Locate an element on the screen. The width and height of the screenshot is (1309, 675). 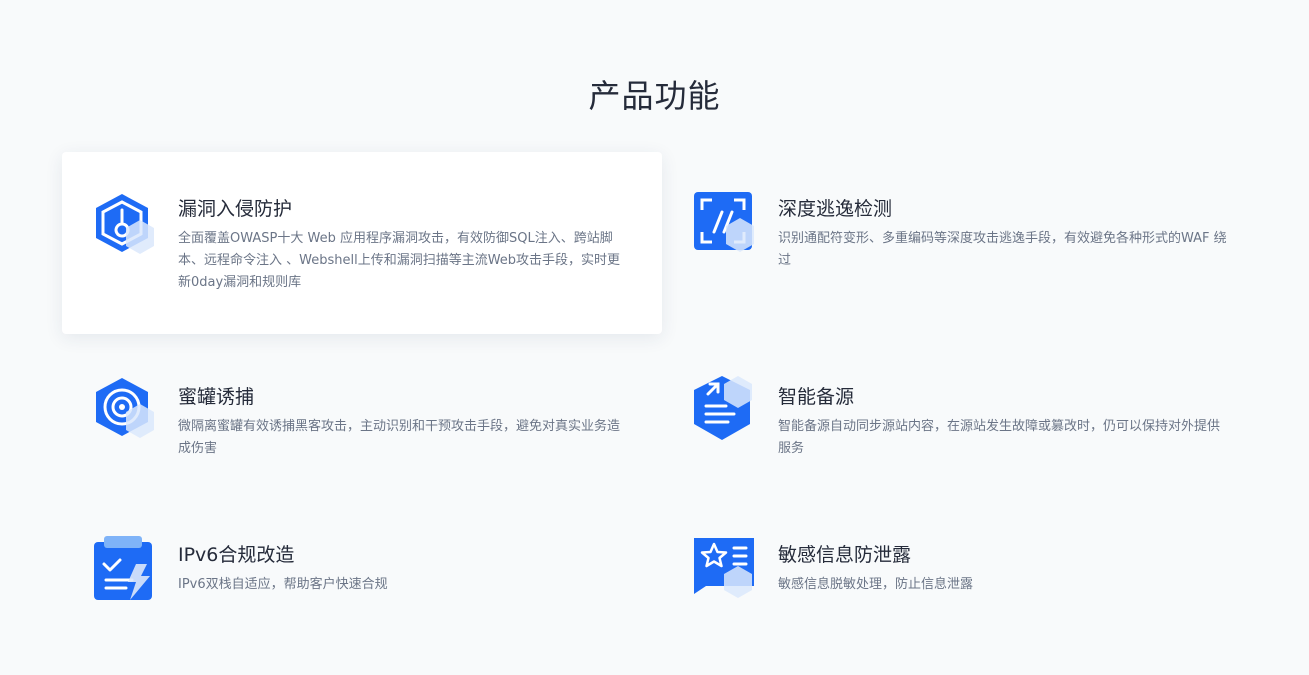
feature-description: 微隔离蜜罐有效诱捕黑客攻击，主动识别和干预攻击手段，避免对真实业务造成伤害 is located at coordinates (399, 437).